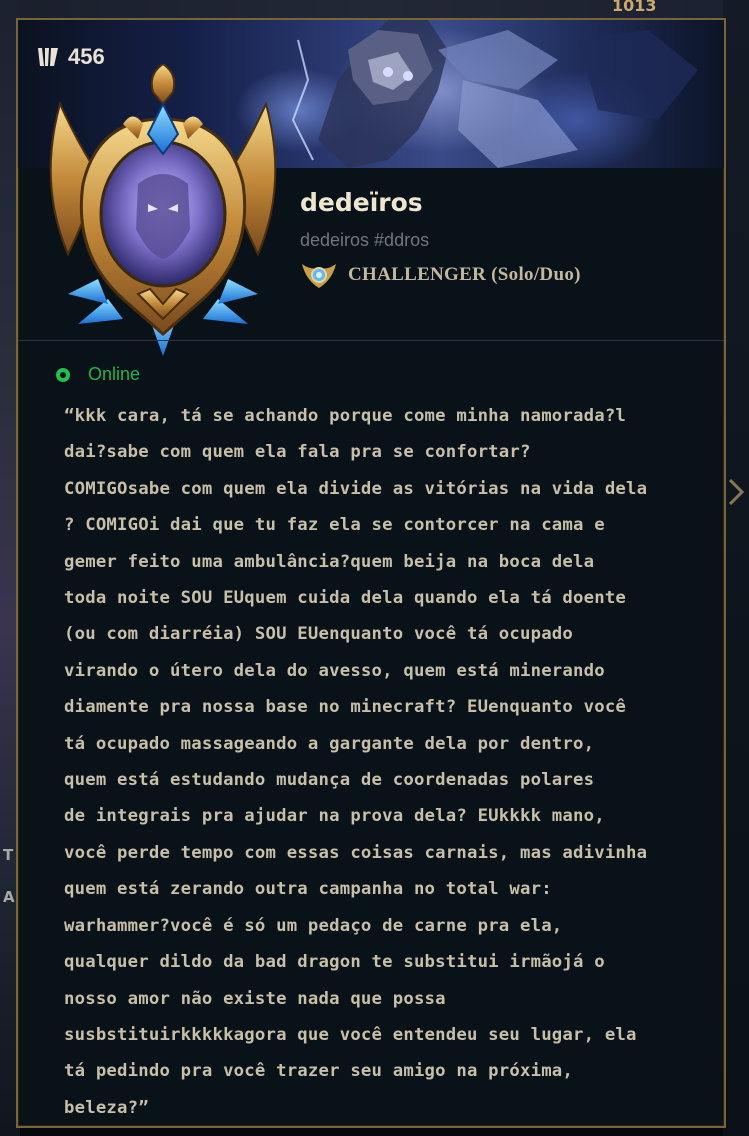 The width and height of the screenshot is (749, 1136). Describe the element at coordinates (365, 240) in the screenshot. I see `riot-id: dedeiros #ddros` at that location.